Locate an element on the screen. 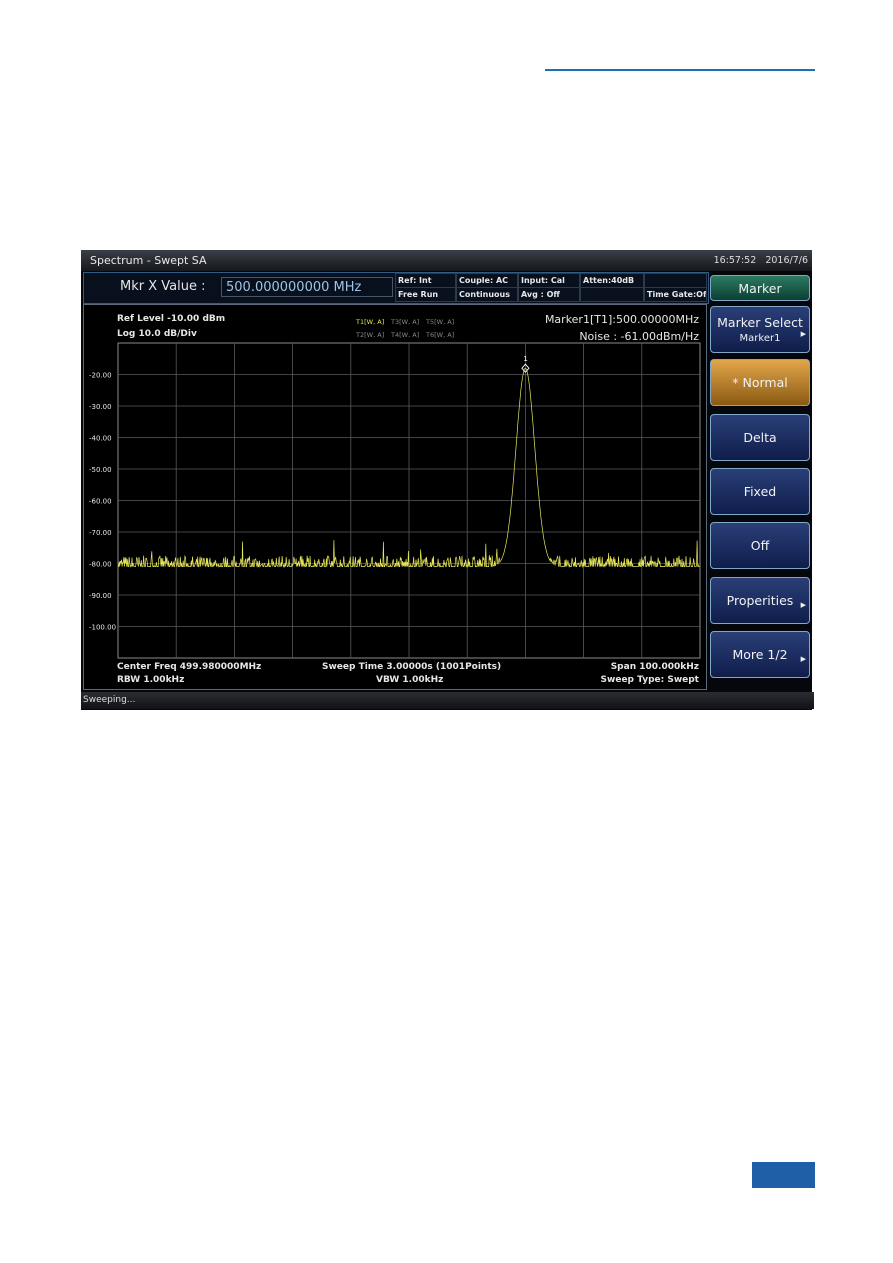 The height and width of the screenshot is (1263, 893). center-freq: Center Freq 499.980000MHz is located at coordinates (189, 667).